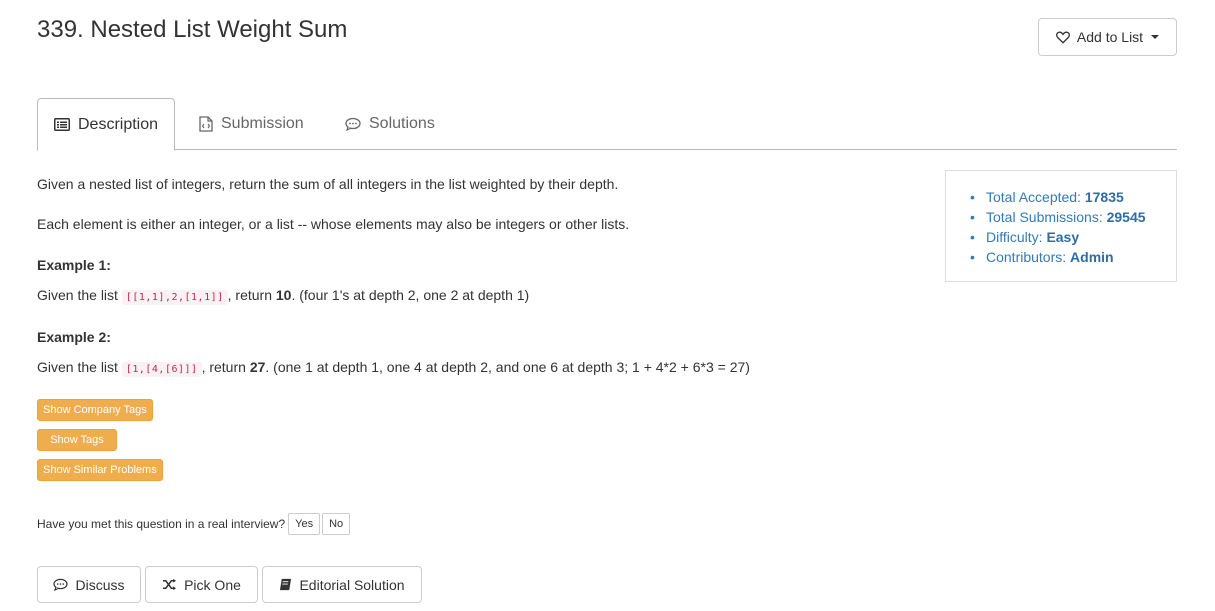  Describe the element at coordinates (1063, 237) in the screenshot. I see `stat-difficulty-value: Easy` at that location.